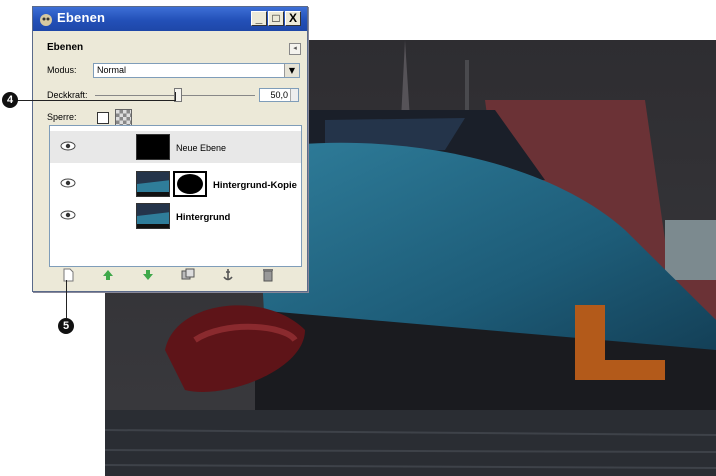 The width and height of the screenshot is (716, 476). I want to click on layer-mask-thumbnail, so click(190, 184).